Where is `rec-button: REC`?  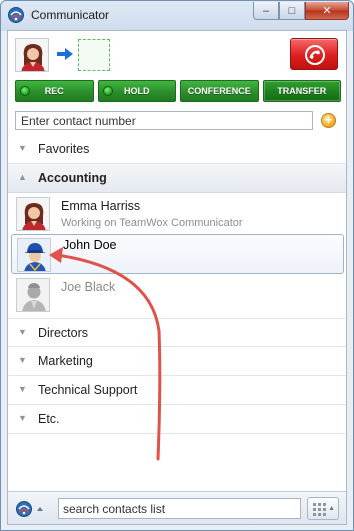
rec-button: REC is located at coordinates (54, 91).